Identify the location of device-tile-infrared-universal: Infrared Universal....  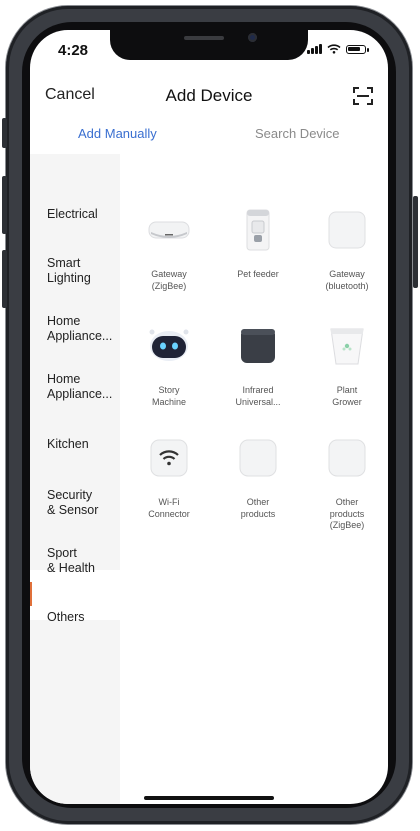
(258, 366).